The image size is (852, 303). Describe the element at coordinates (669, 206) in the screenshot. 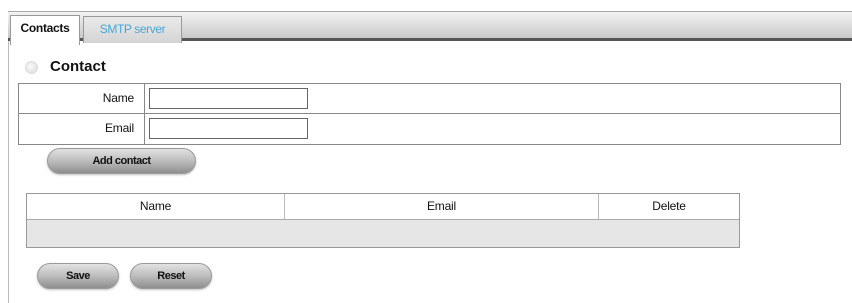

I see `column-header-delete: Delete` at that location.